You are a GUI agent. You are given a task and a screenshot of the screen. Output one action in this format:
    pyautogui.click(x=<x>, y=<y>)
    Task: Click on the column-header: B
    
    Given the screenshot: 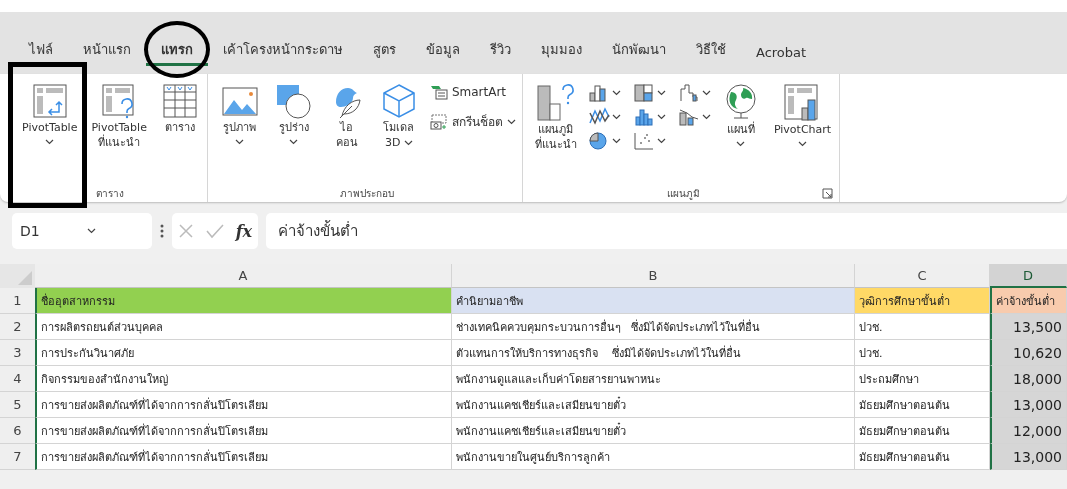 What is the action you would take?
    pyautogui.click(x=653, y=276)
    